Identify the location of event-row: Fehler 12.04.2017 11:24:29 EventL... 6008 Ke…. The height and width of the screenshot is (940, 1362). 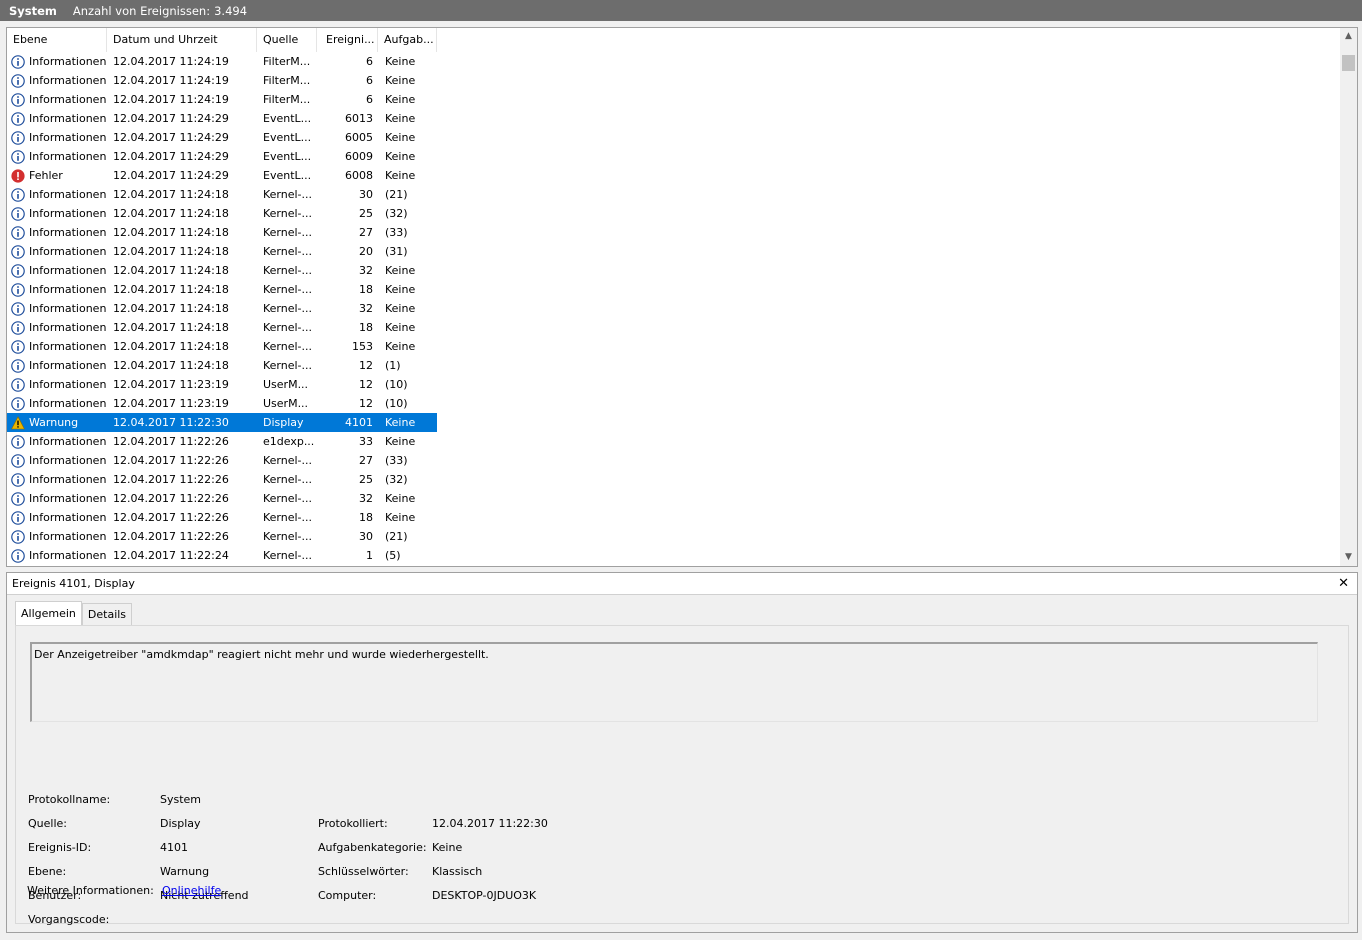
(674, 175).